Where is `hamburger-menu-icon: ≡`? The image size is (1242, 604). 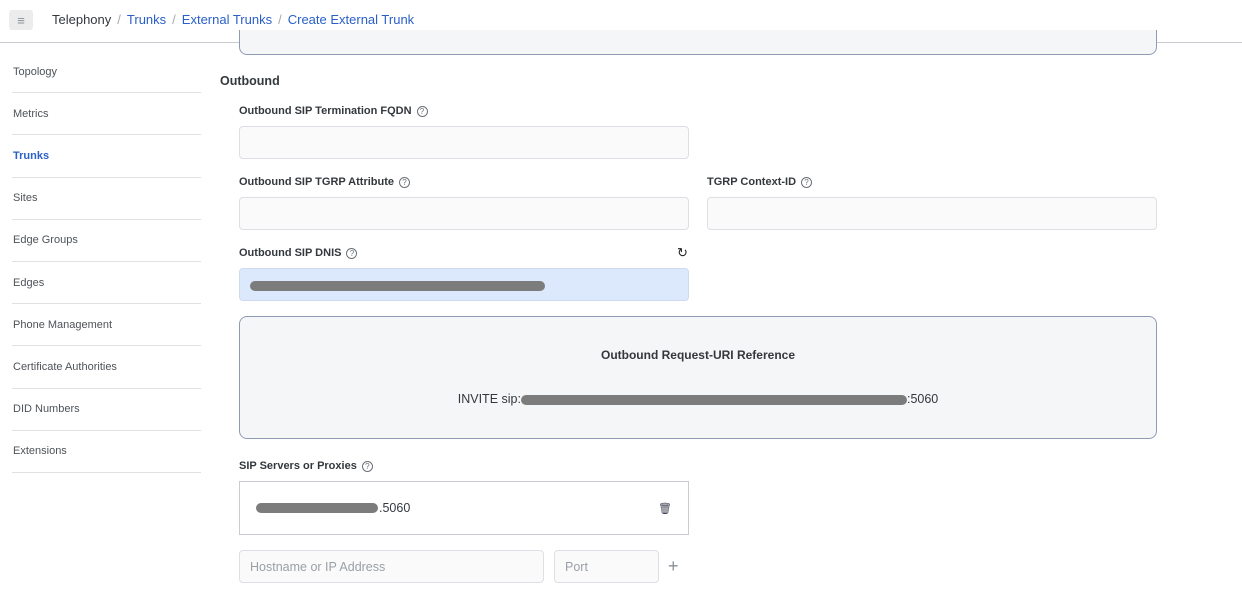 hamburger-menu-icon: ≡ is located at coordinates (21, 20).